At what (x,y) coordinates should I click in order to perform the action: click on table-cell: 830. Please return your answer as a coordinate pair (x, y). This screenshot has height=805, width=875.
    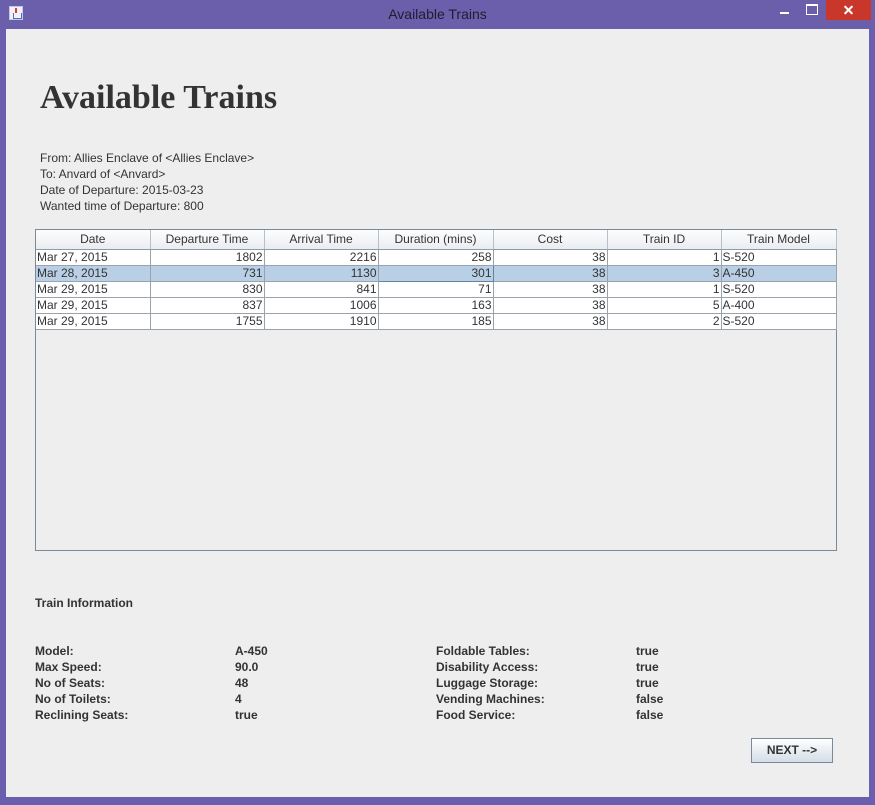
    Looking at the image, I should click on (207, 289).